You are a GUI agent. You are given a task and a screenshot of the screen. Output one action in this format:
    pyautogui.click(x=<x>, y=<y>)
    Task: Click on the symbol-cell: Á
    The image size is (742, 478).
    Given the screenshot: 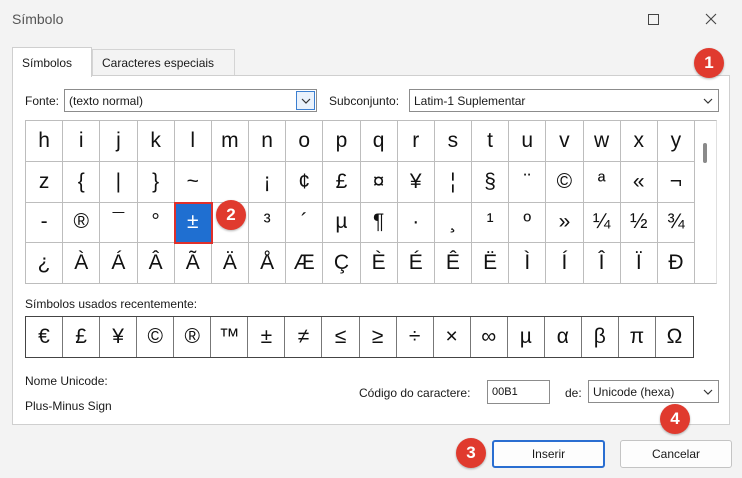 What is the action you would take?
    pyautogui.click(x=119, y=263)
    